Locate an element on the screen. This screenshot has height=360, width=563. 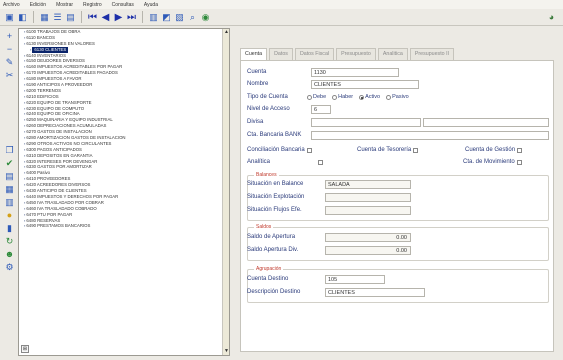
situacion-balance-field: SALADA is located at coordinates (368, 184).